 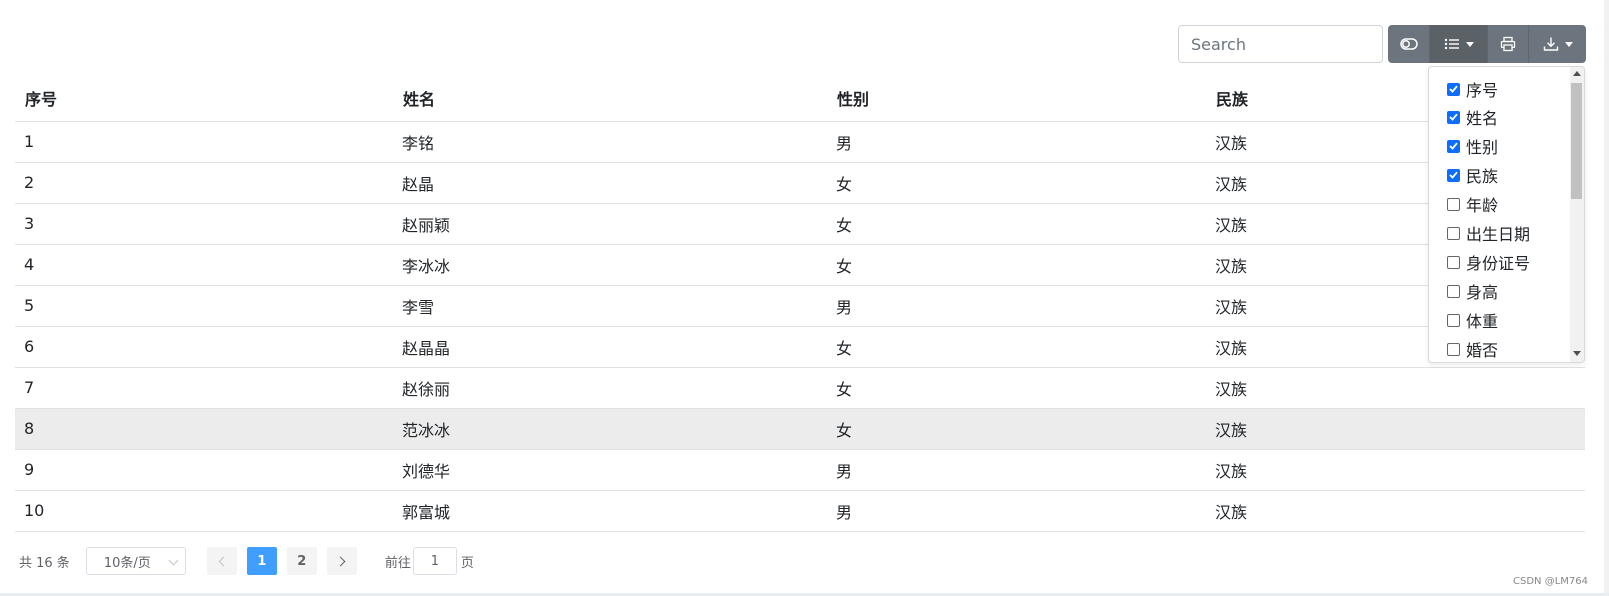 I want to click on column-toggle-label: 序号, so click(x=1482, y=90).